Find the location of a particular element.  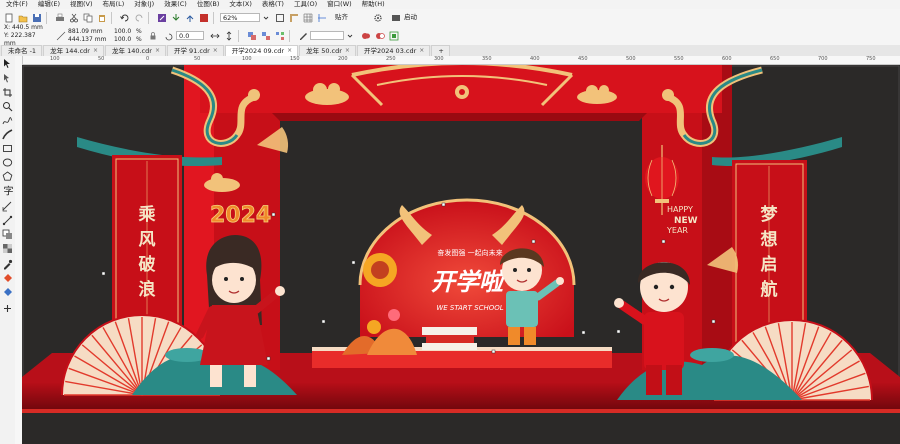

smart-fill-icon is located at coordinates (7, 292).